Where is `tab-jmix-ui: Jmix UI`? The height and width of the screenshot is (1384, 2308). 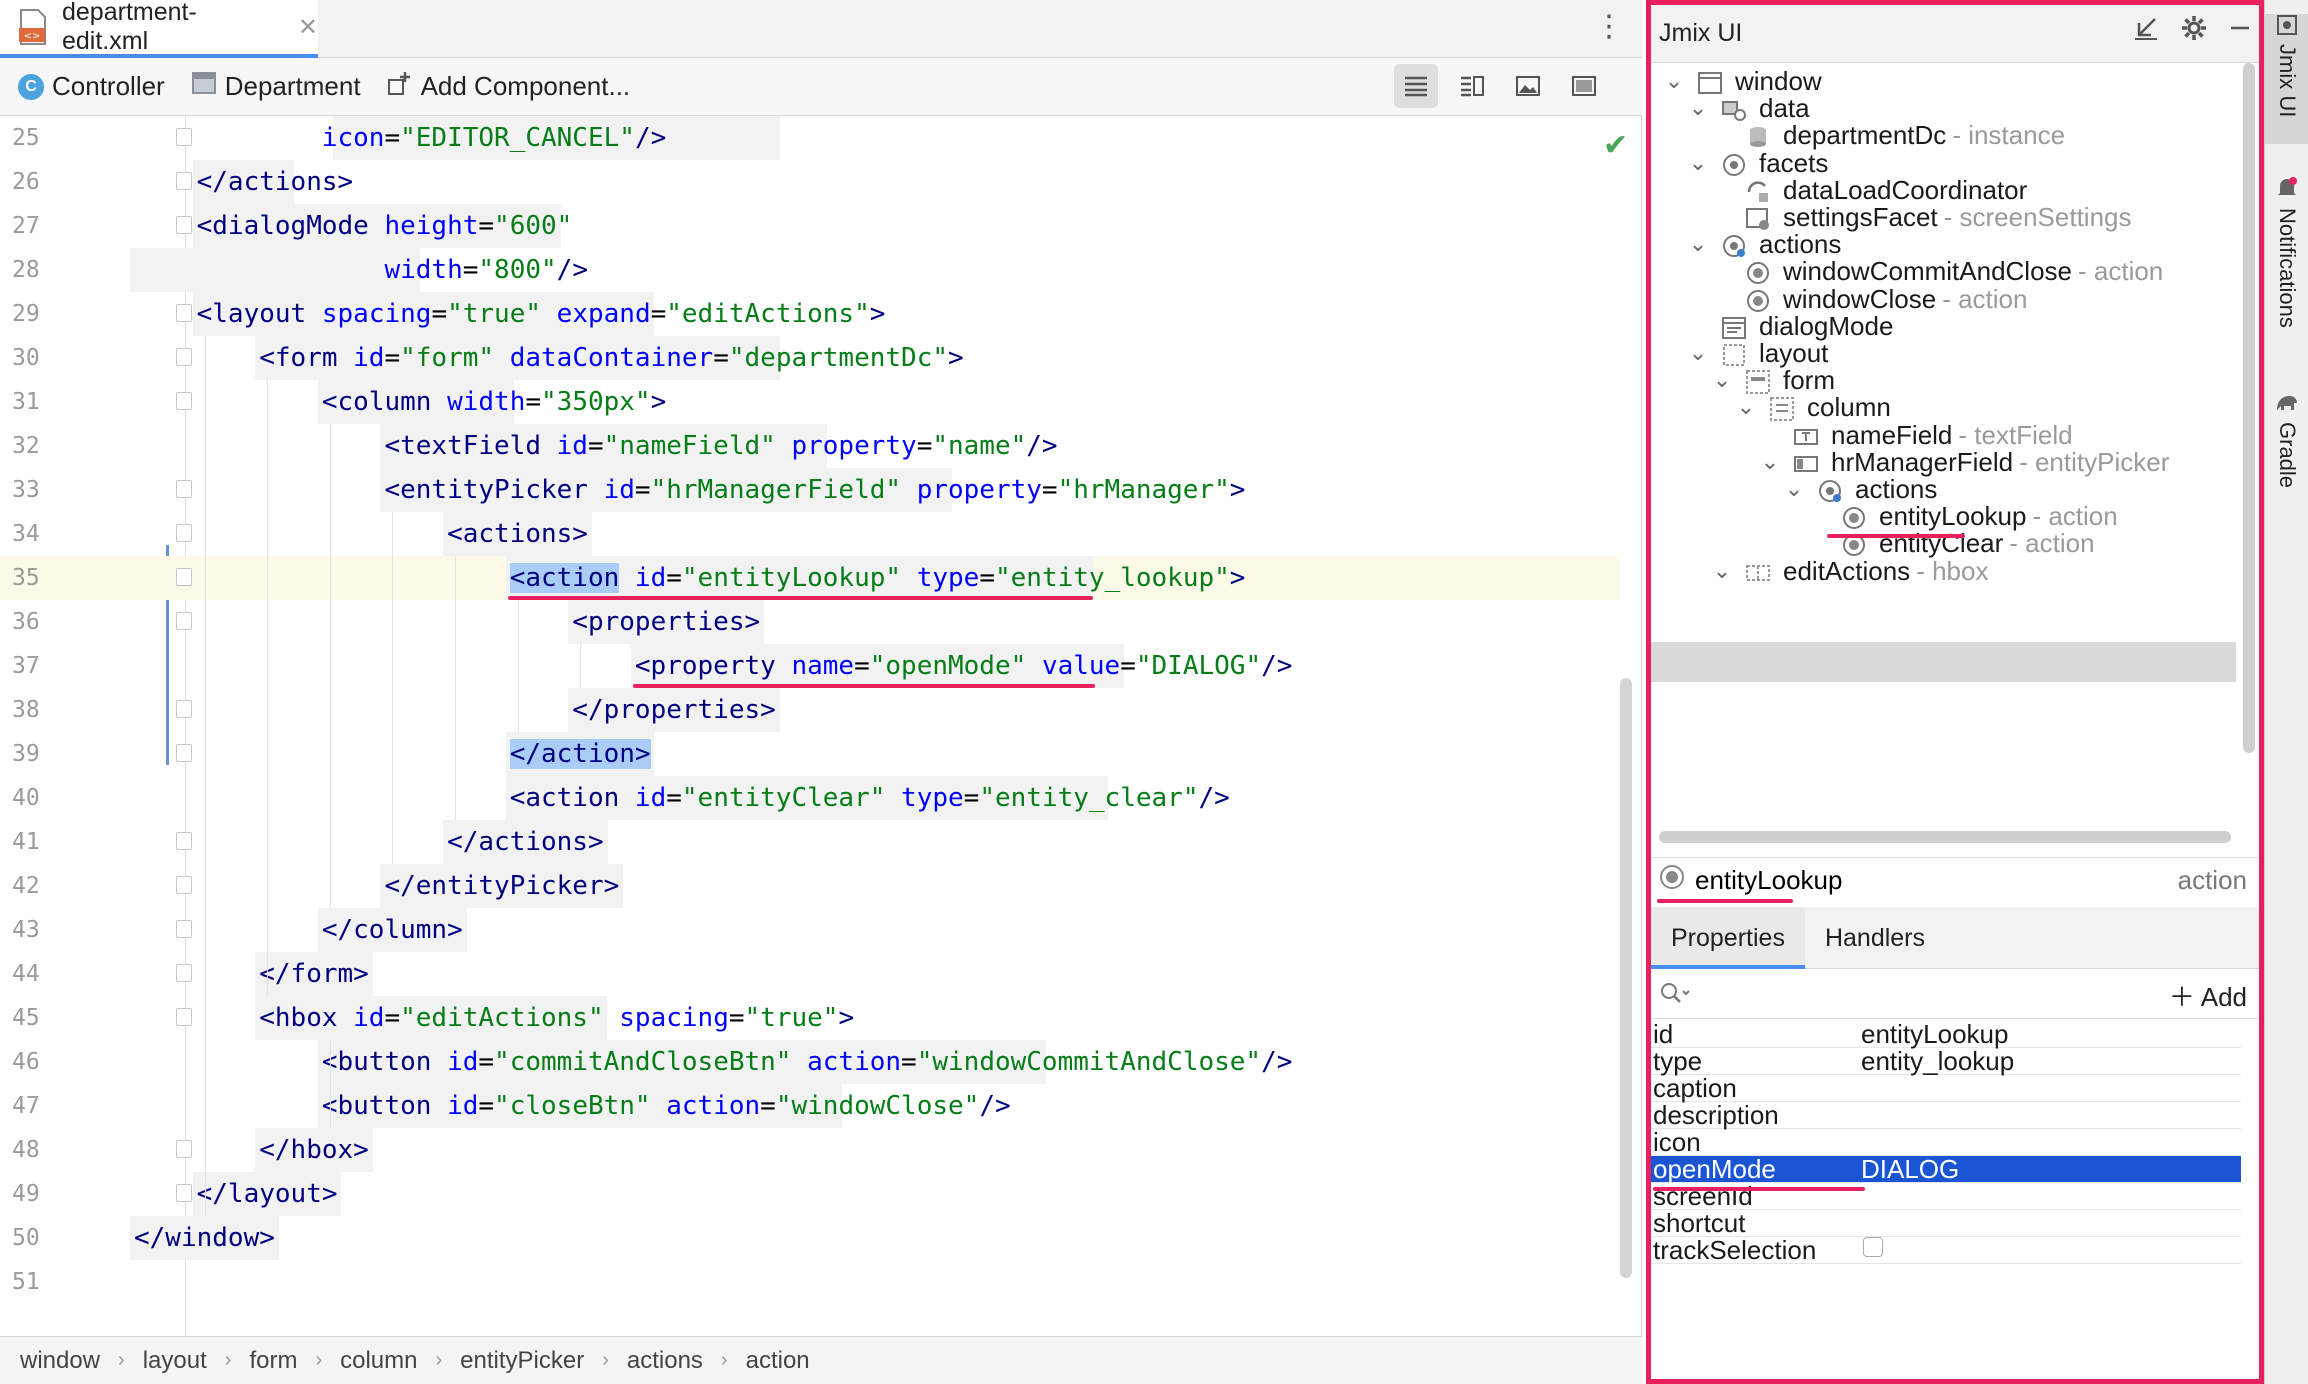 tab-jmix-ui: Jmix UI is located at coordinates (2286, 79).